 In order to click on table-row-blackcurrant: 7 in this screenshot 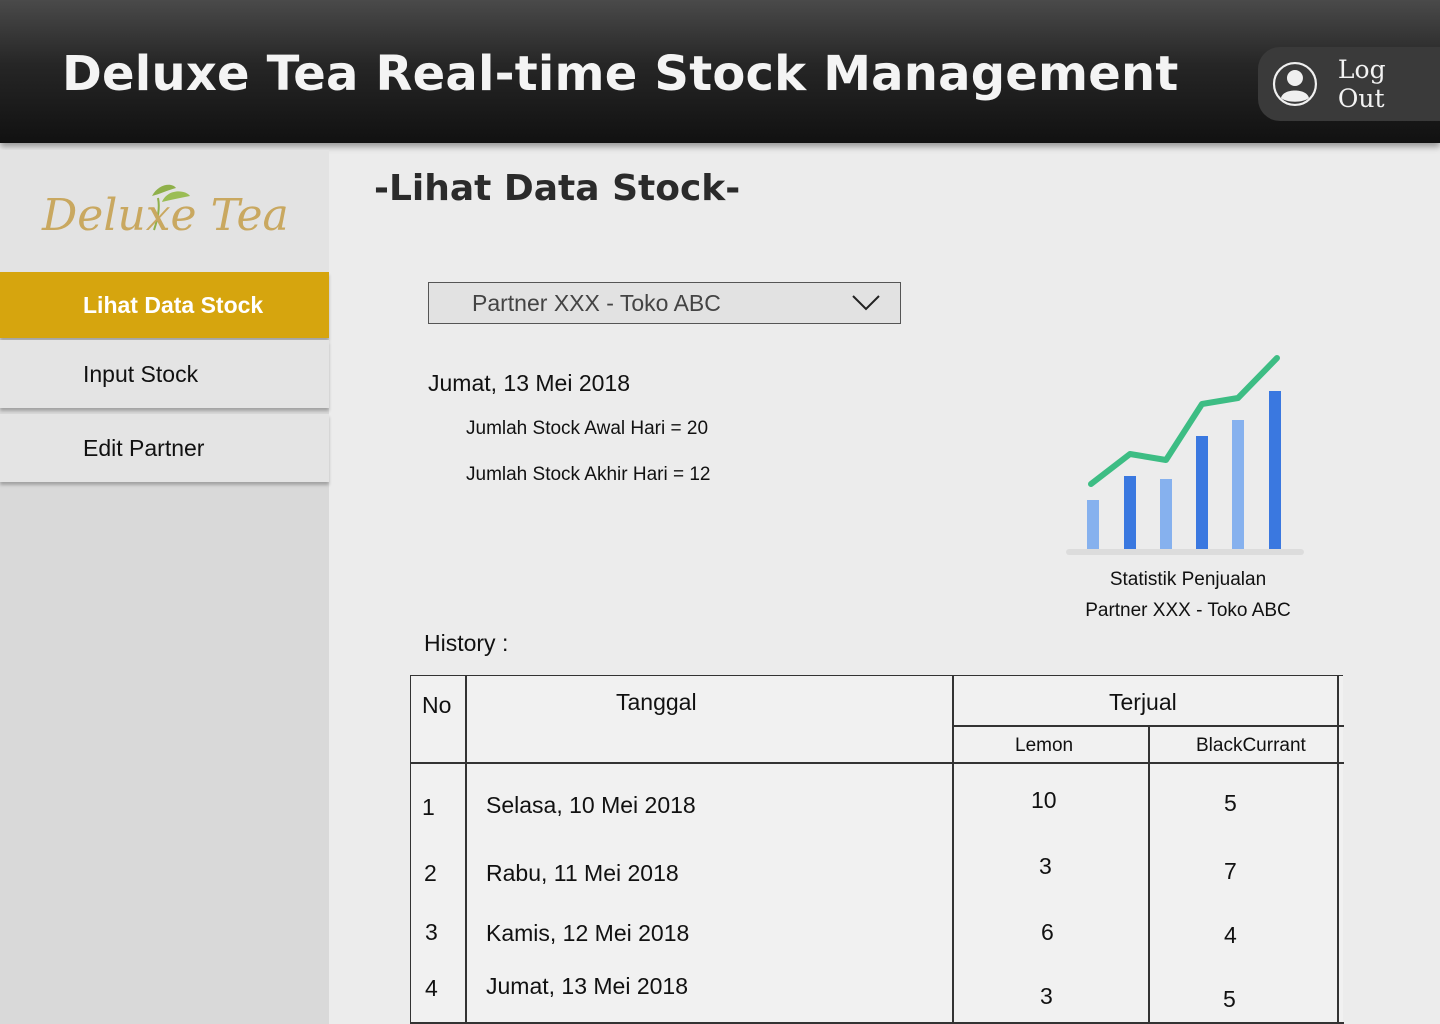, I will do `click(1230, 871)`.